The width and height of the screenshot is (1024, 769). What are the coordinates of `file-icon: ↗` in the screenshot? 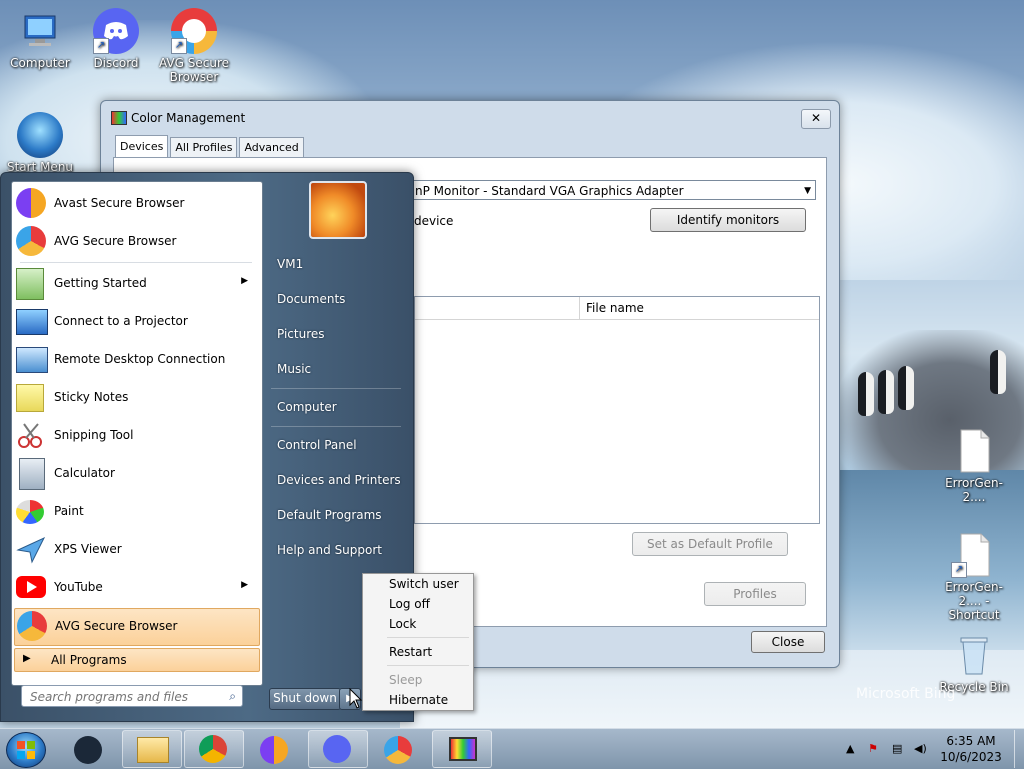 It's located at (974, 555).